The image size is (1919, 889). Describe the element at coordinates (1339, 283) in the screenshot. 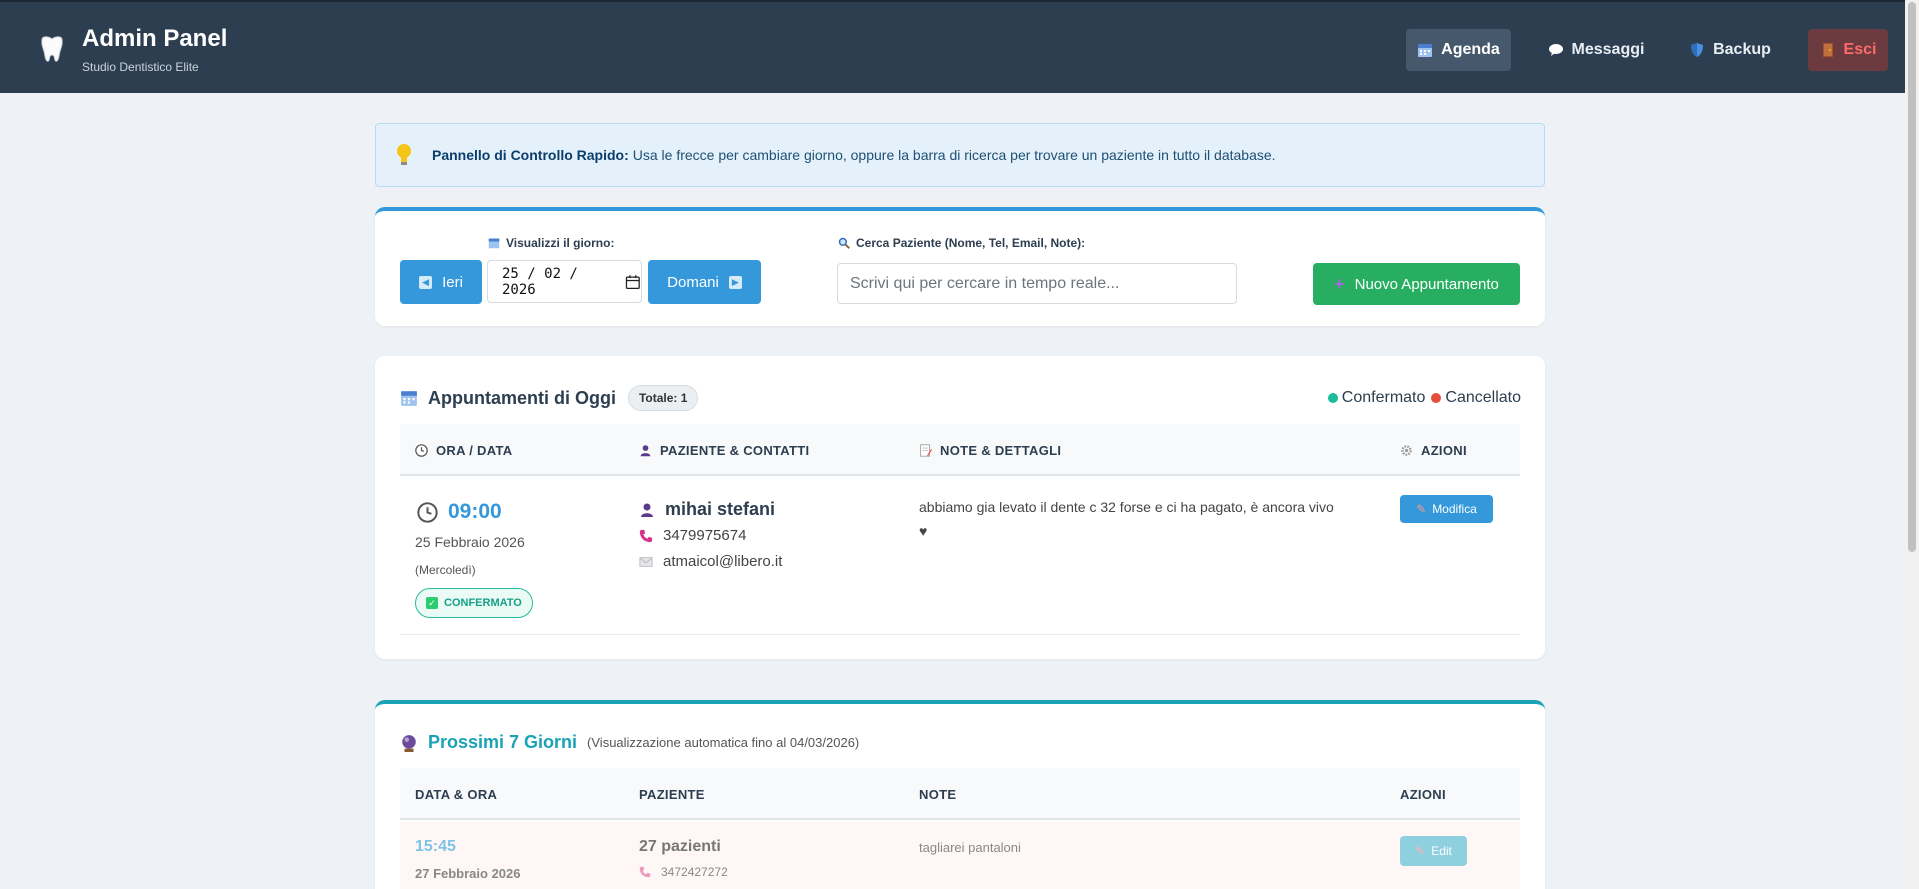

I see `plus-icon: +` at that location.